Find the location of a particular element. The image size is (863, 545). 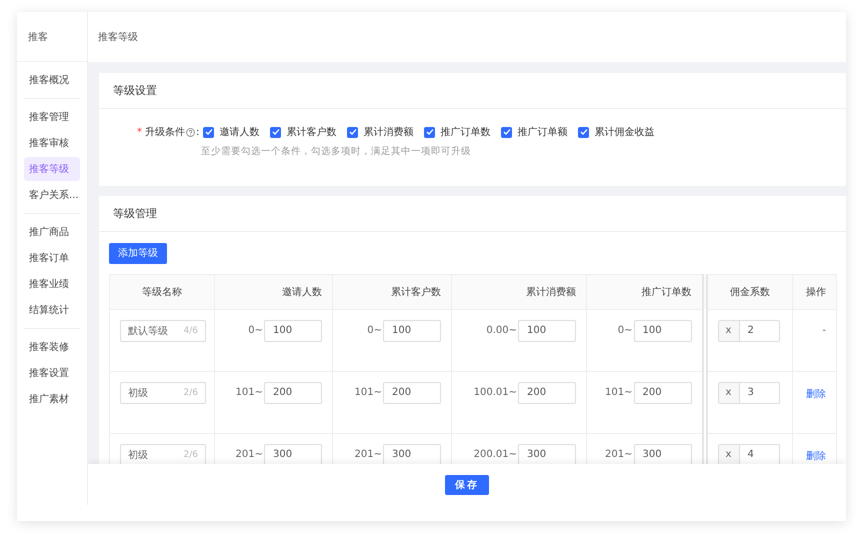

sidebar-item: 结算统计 is located at coordinates (52, 310).